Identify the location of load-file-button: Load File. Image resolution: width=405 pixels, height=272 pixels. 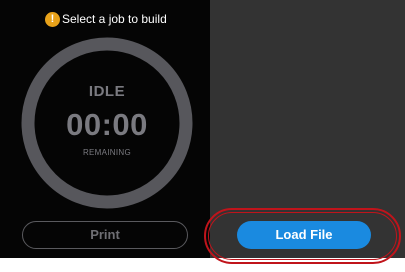
(304, 235).